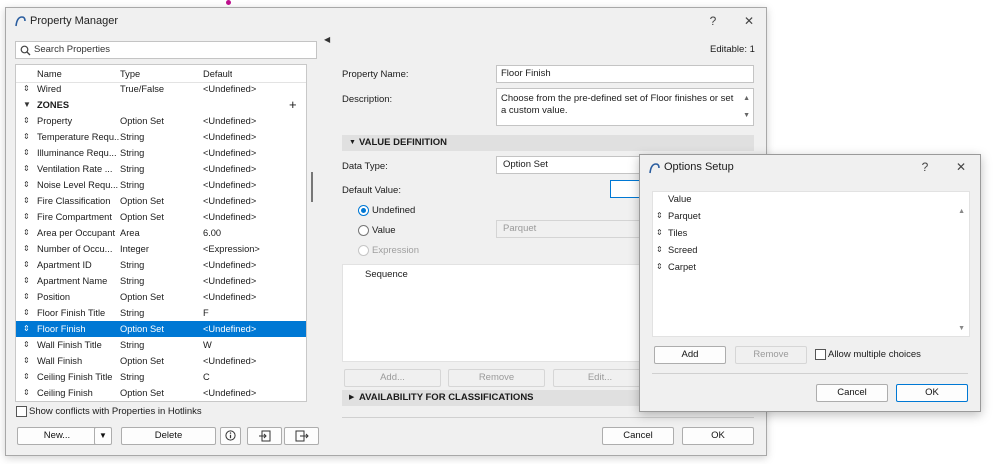 This screenshot has height=464, width=999. Describe the element at coordinates (301, 436) in the screenshot. I see `export-button` at that location.